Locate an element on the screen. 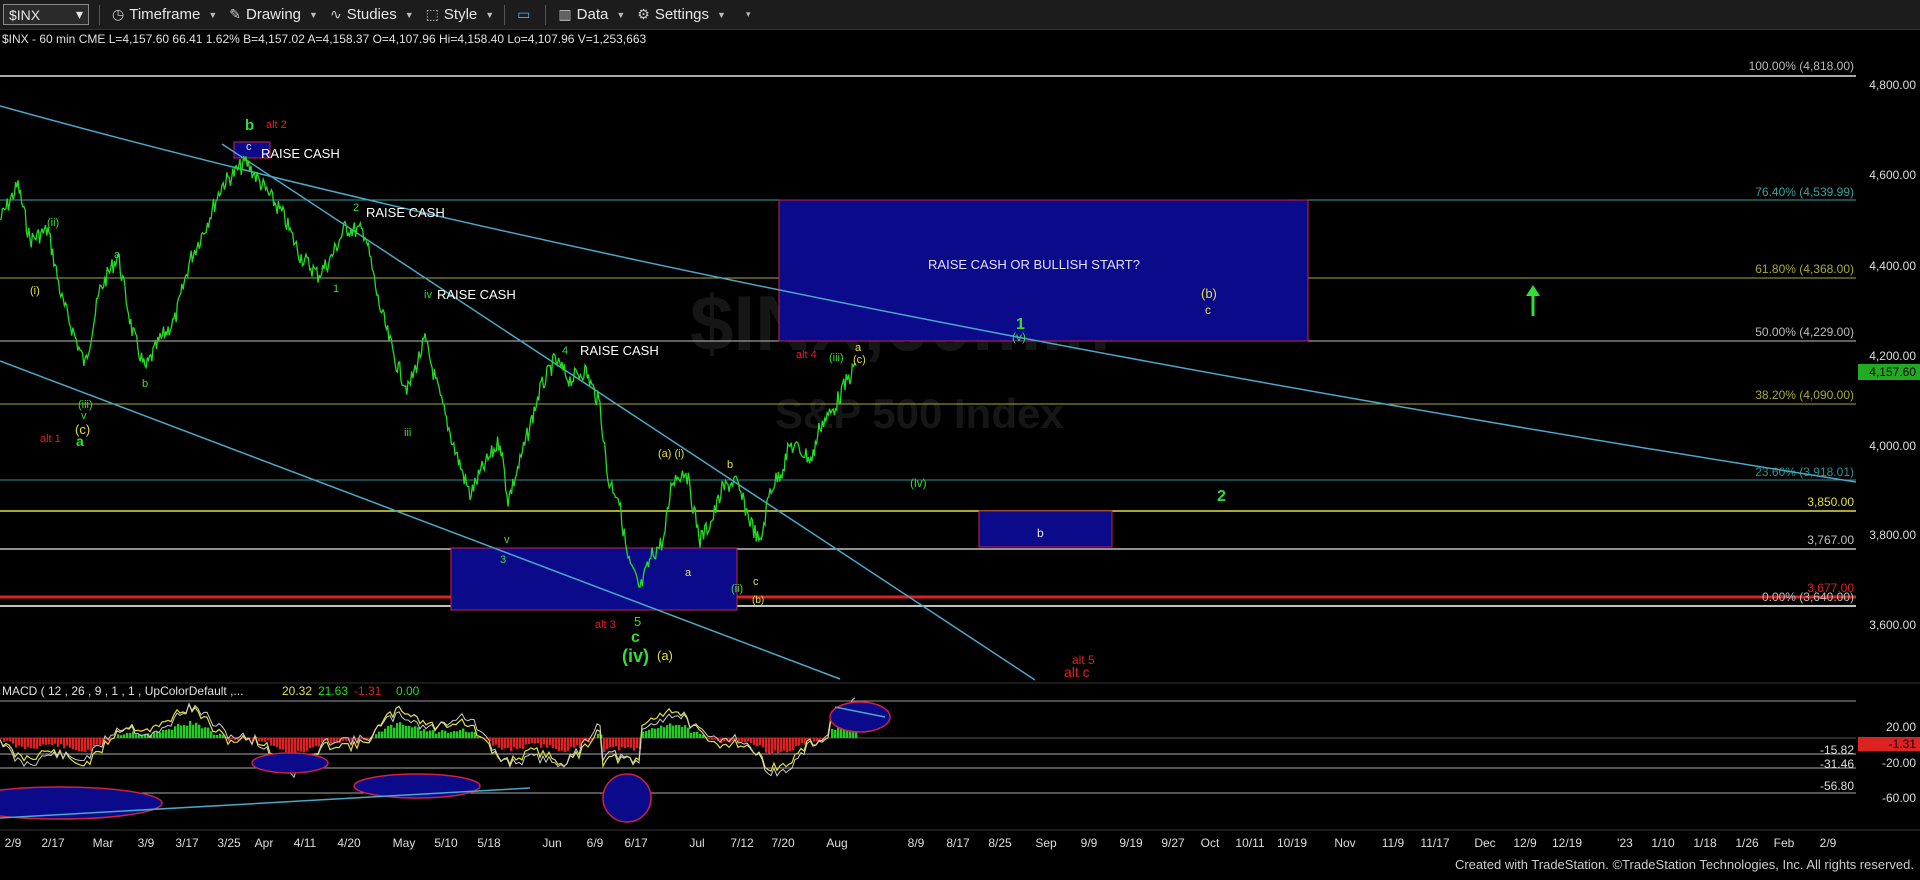 The height and width of the screenshot is (880, 1920). layout-button: ▭ is located at coordinates (526, 14).